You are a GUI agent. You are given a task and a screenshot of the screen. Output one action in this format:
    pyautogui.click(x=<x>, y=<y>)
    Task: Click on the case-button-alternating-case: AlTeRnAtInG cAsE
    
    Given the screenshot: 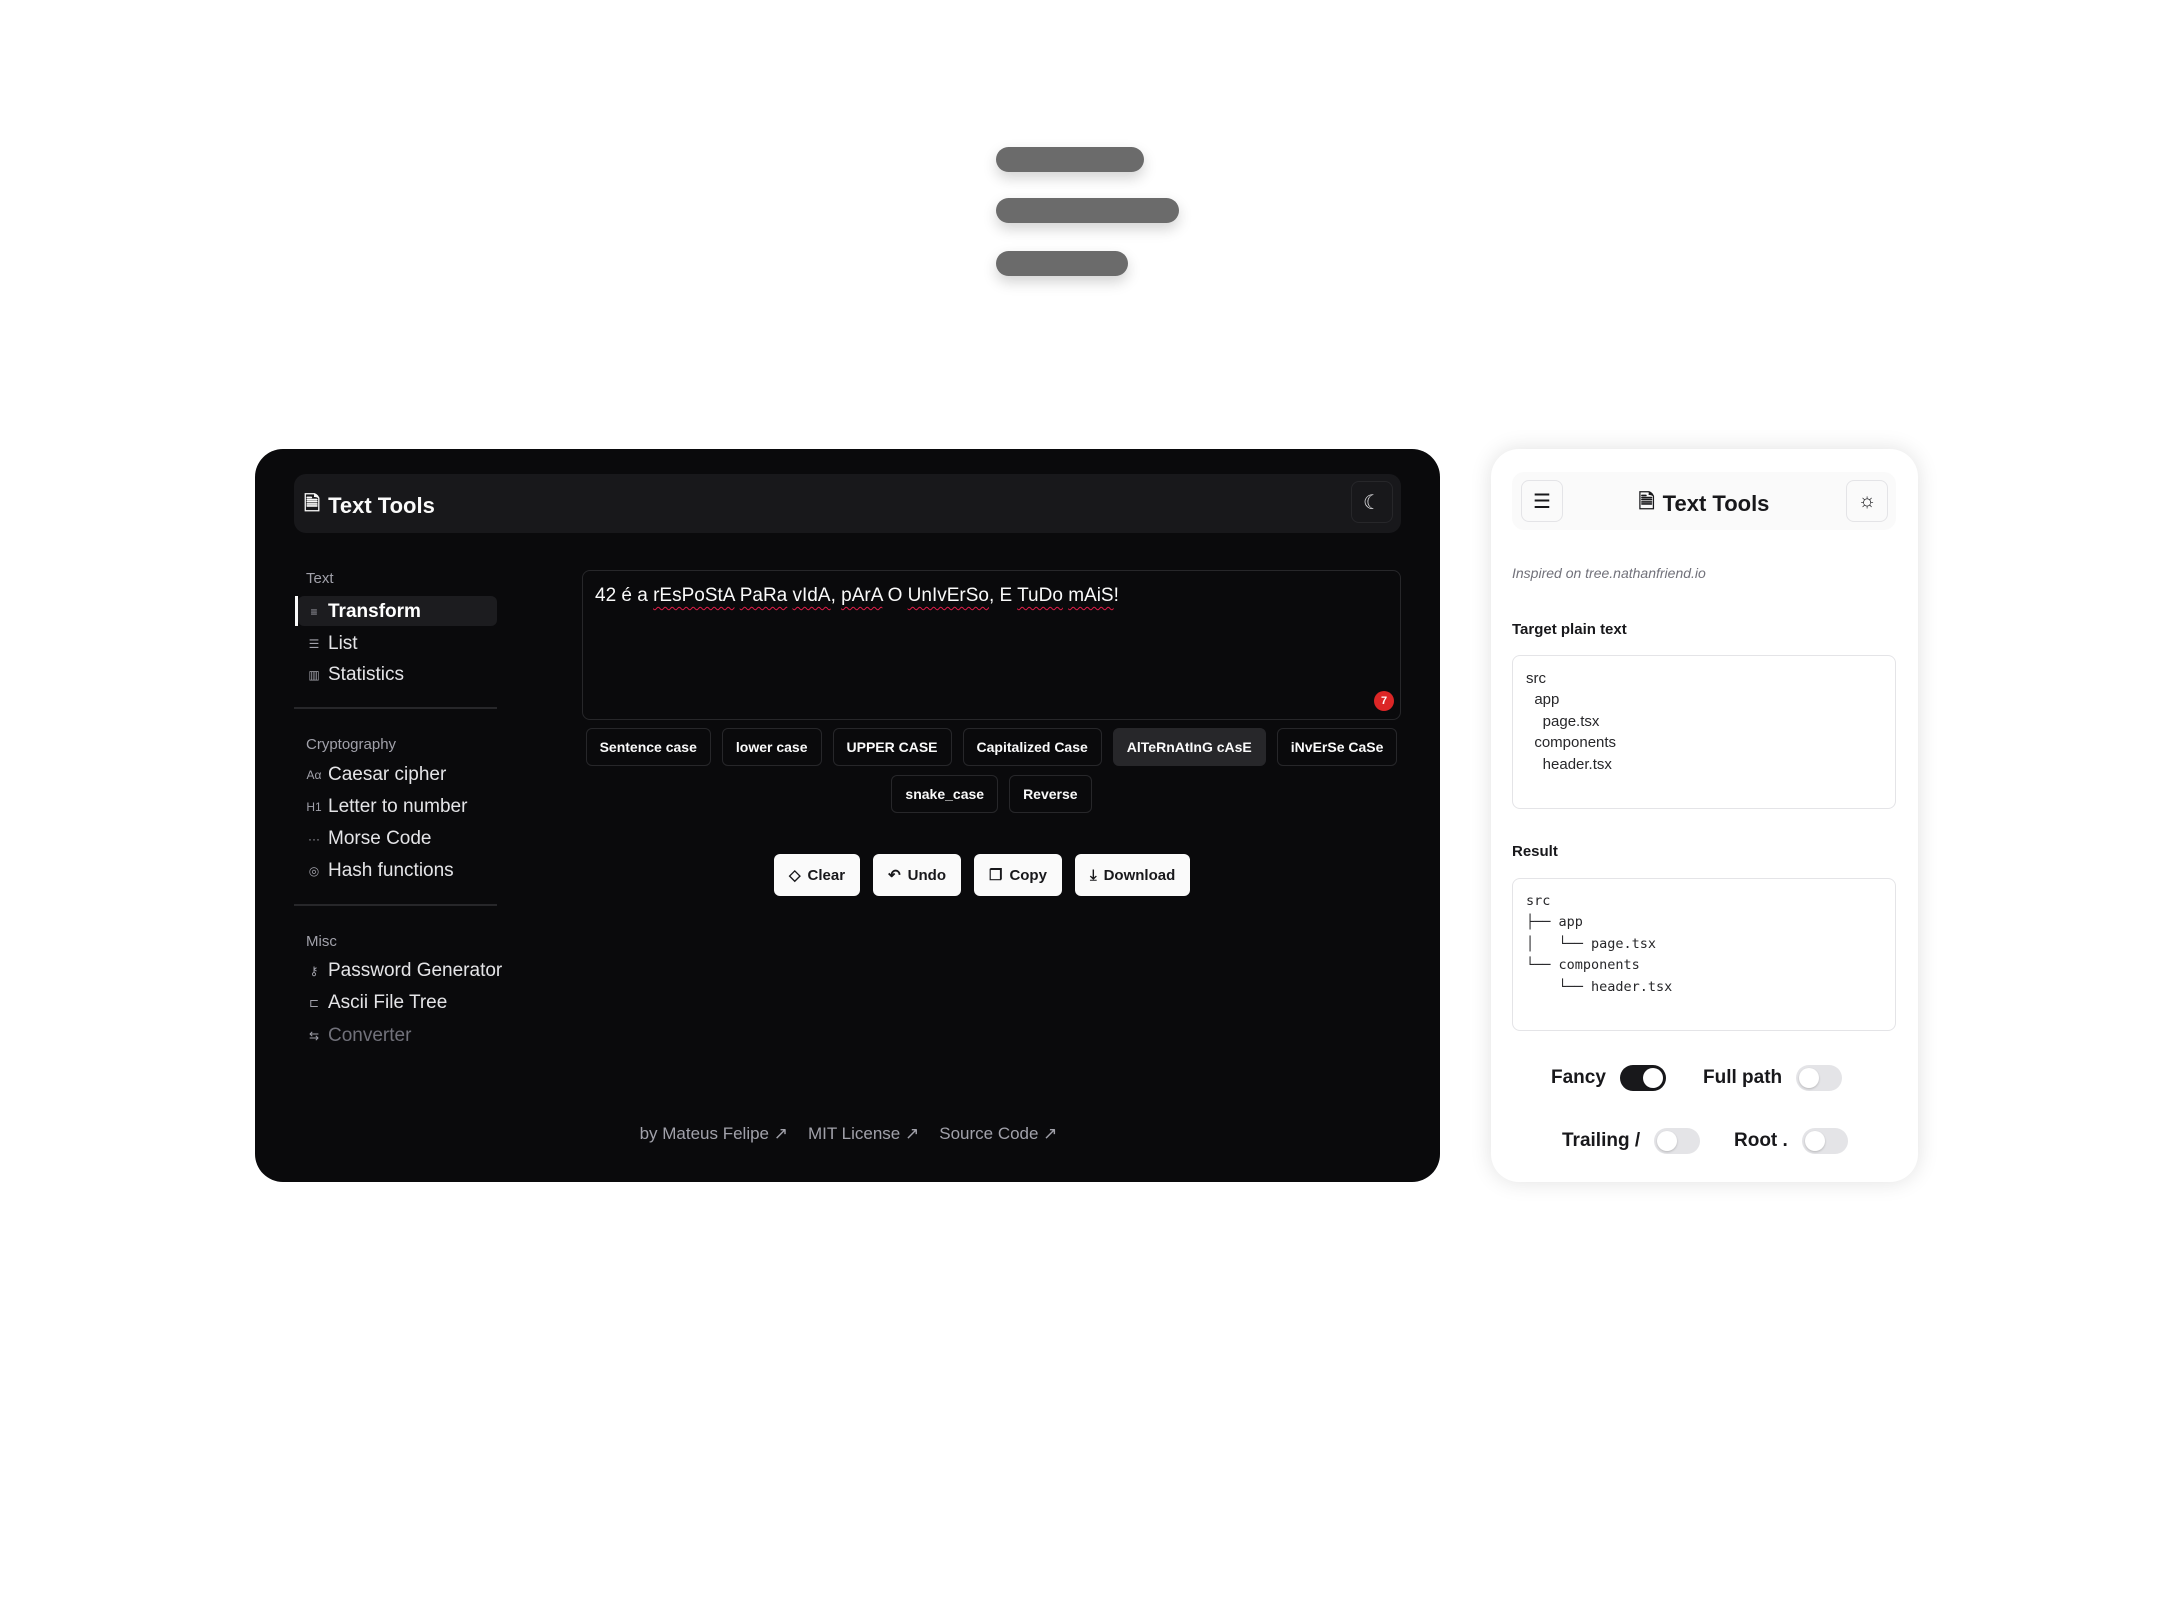 What is the action you would take?
    pyautogui.click(x=1189, y=747)
    